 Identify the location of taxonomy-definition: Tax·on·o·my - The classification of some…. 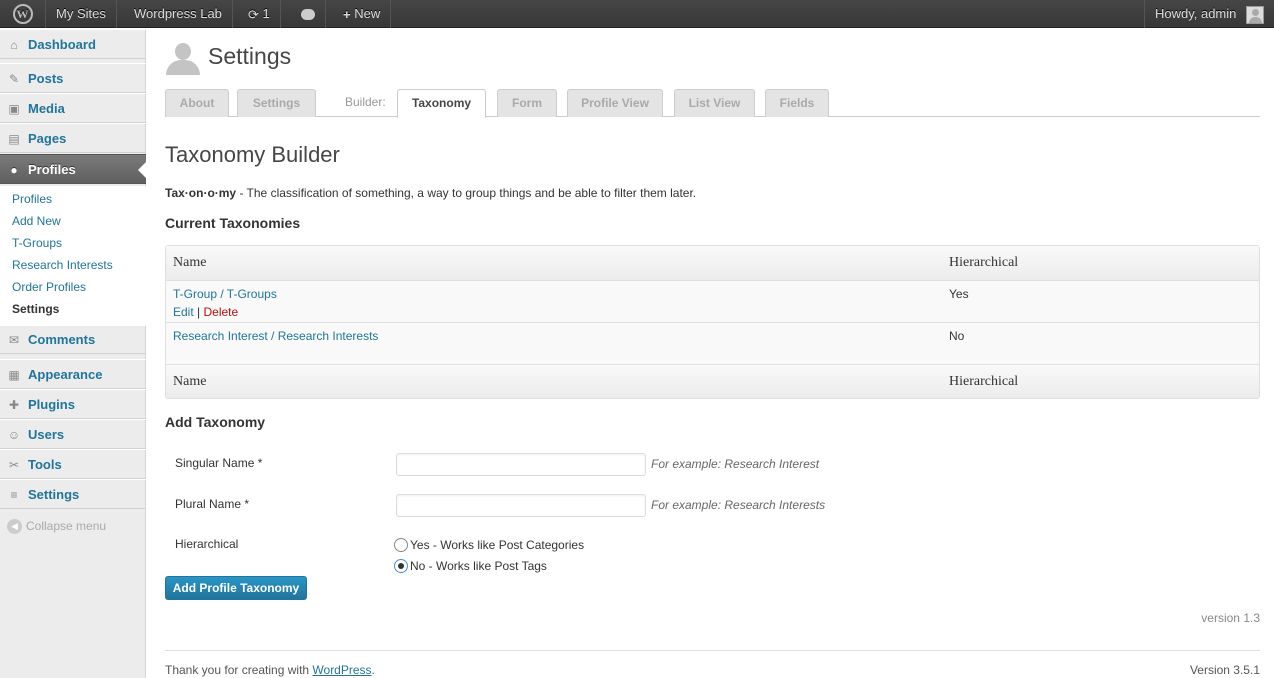
(430, 193).